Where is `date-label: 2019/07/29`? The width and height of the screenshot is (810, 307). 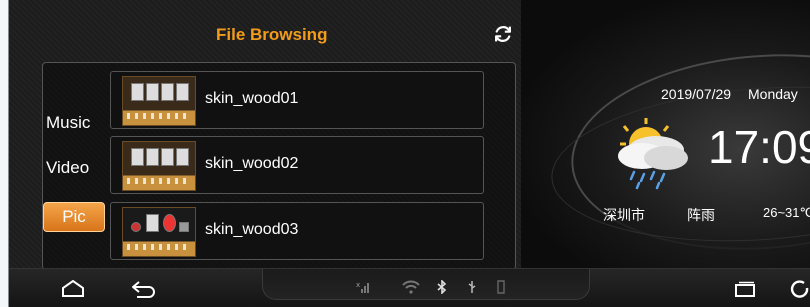 date-label: 2019/07/29 is located at coordinates (696, 94).